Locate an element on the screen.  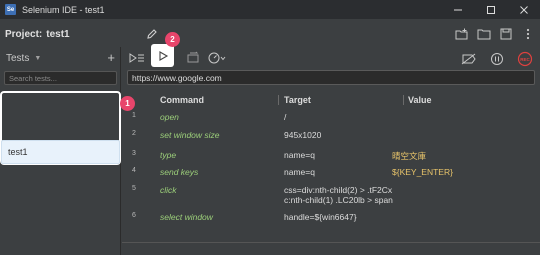
row-target: / is located at coordinates (285, 117).